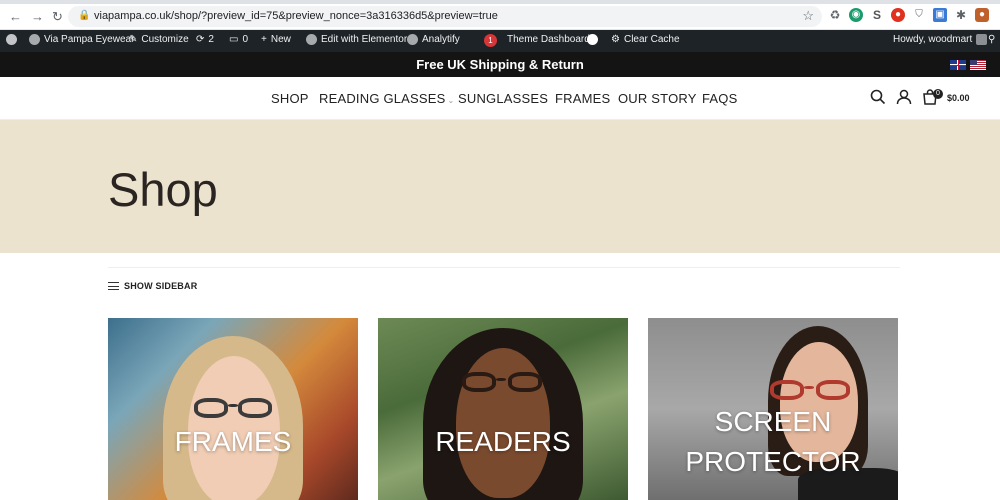  Describe the element at coordinates (938, 94) in the screenshot. I see `cart-count-badge: 0` at that location.